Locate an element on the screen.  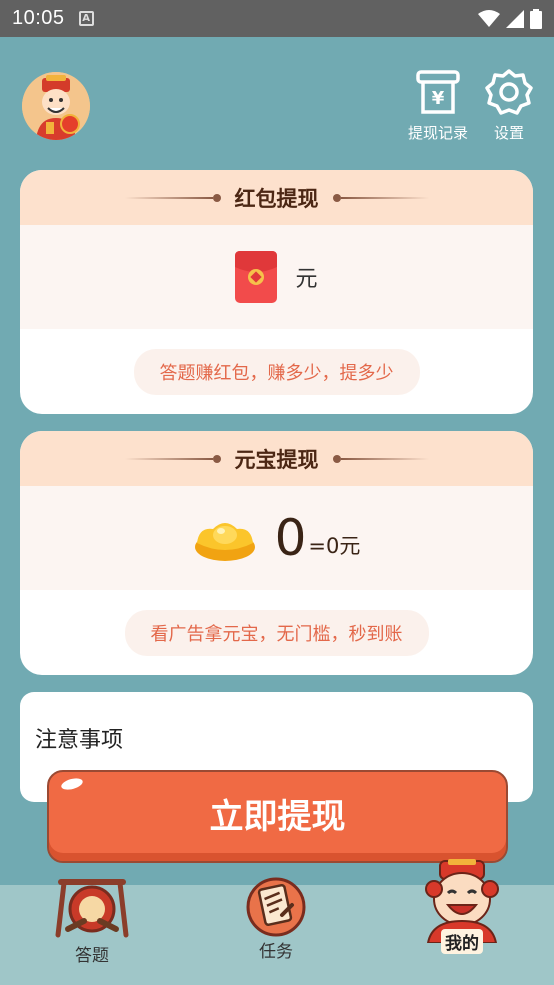
nav-tab-quiz: 答题 is located at coordinates (92, 920).